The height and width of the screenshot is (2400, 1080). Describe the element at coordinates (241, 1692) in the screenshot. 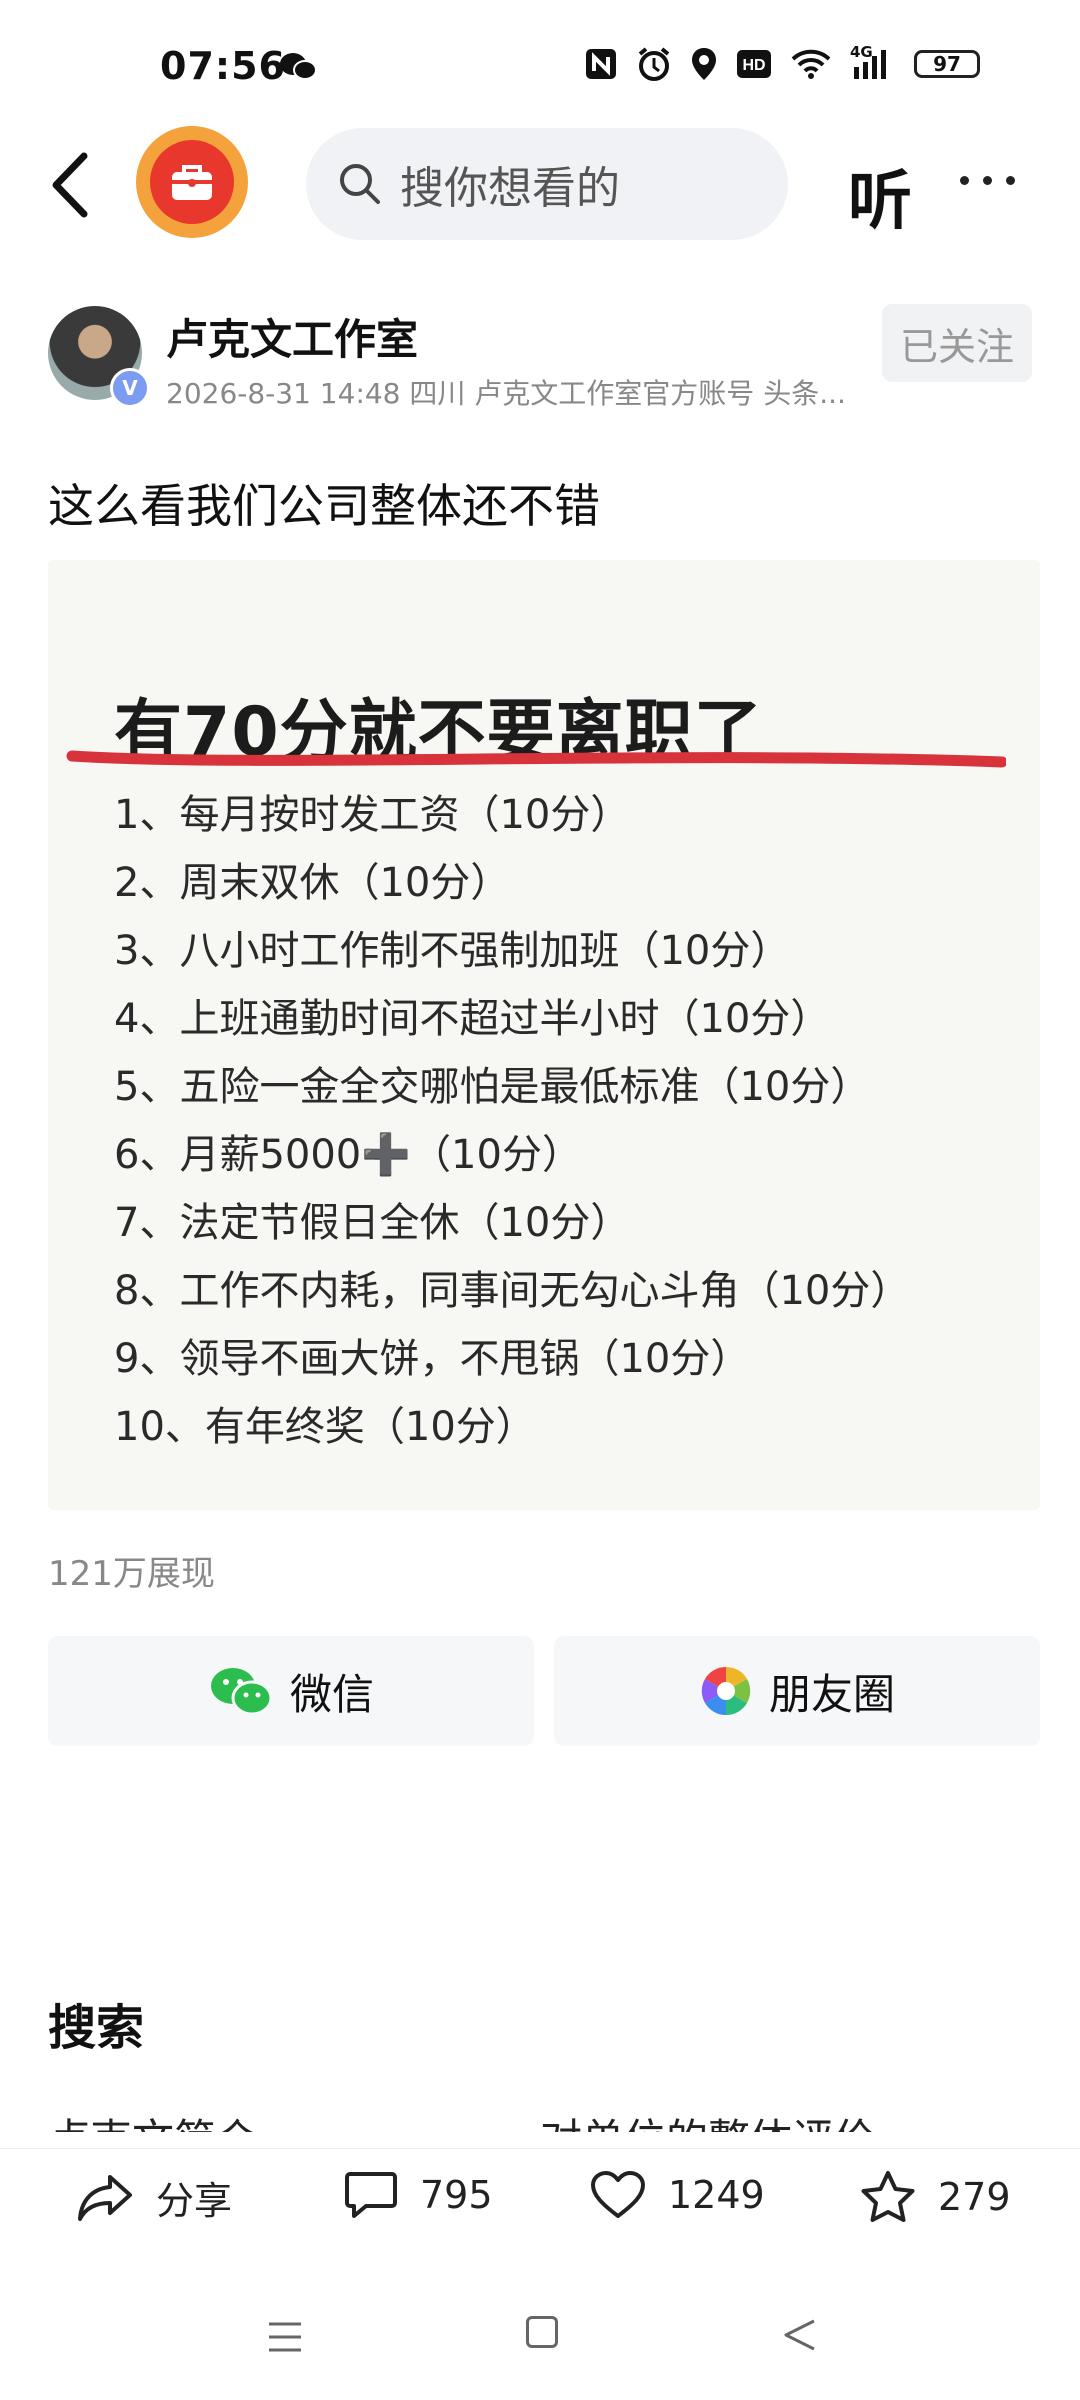

I see `wechat-icon` at that location.